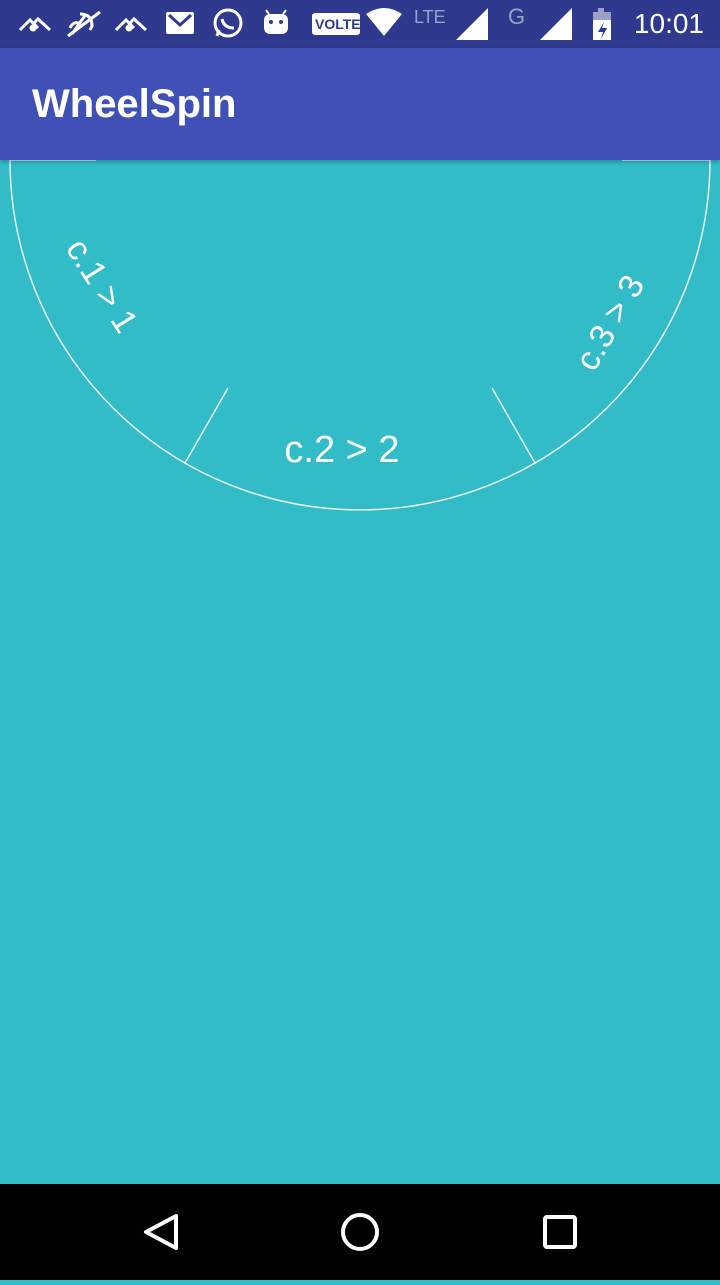  I want to click on wheel-segment-label: c.1 > 1, so click(101, 285).